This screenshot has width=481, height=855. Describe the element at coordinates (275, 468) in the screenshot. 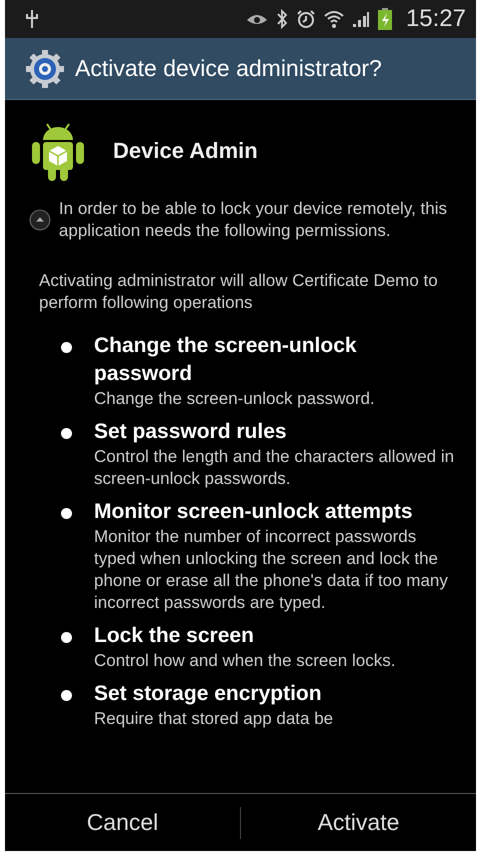

I see `permission-description: Control the length and the characters allowed in screen-unlock passwords.` at that location.